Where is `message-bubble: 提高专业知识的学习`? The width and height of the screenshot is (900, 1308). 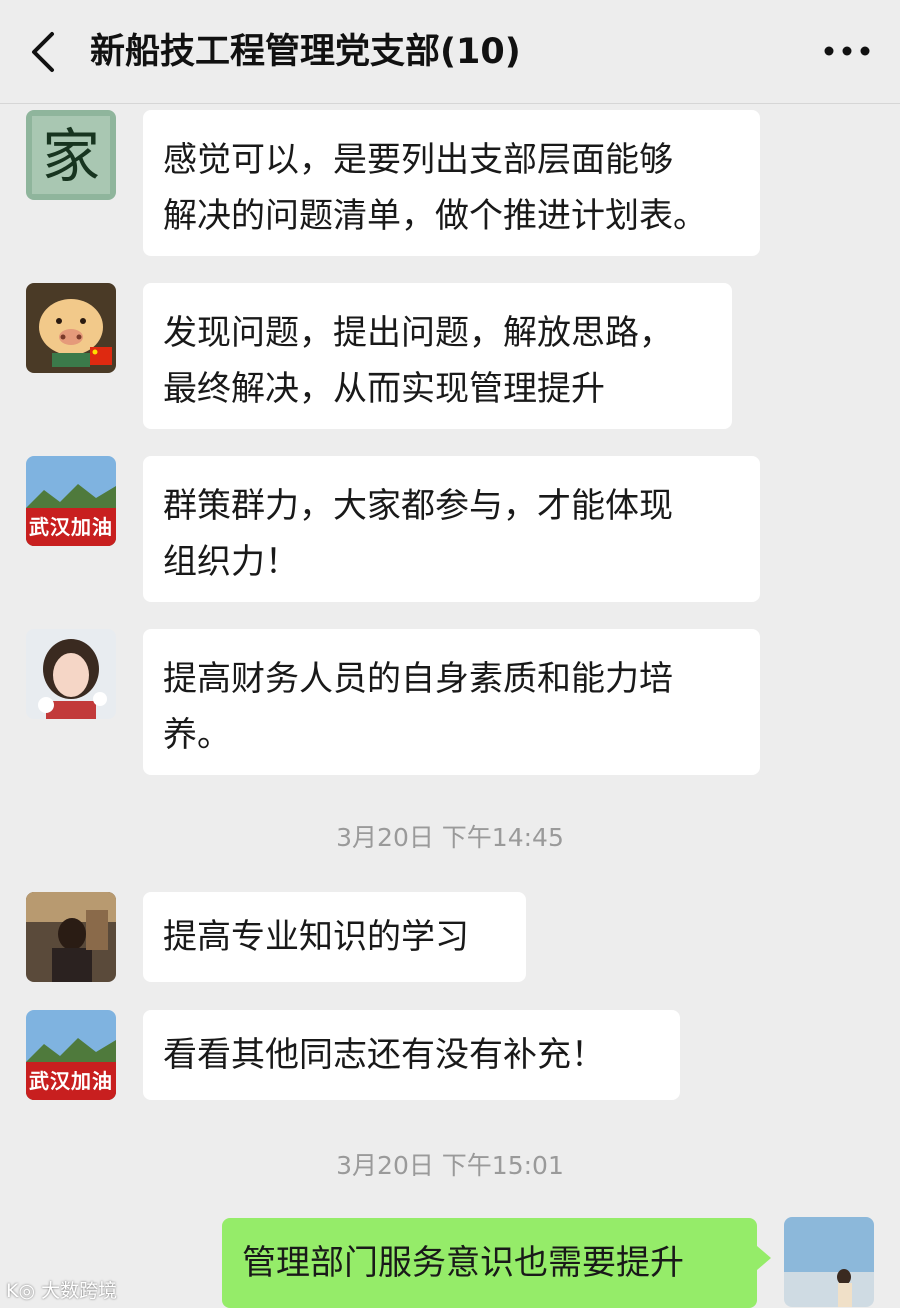 message-bubble: 提高专业知识的学习 is located at coordinates (334, 937).